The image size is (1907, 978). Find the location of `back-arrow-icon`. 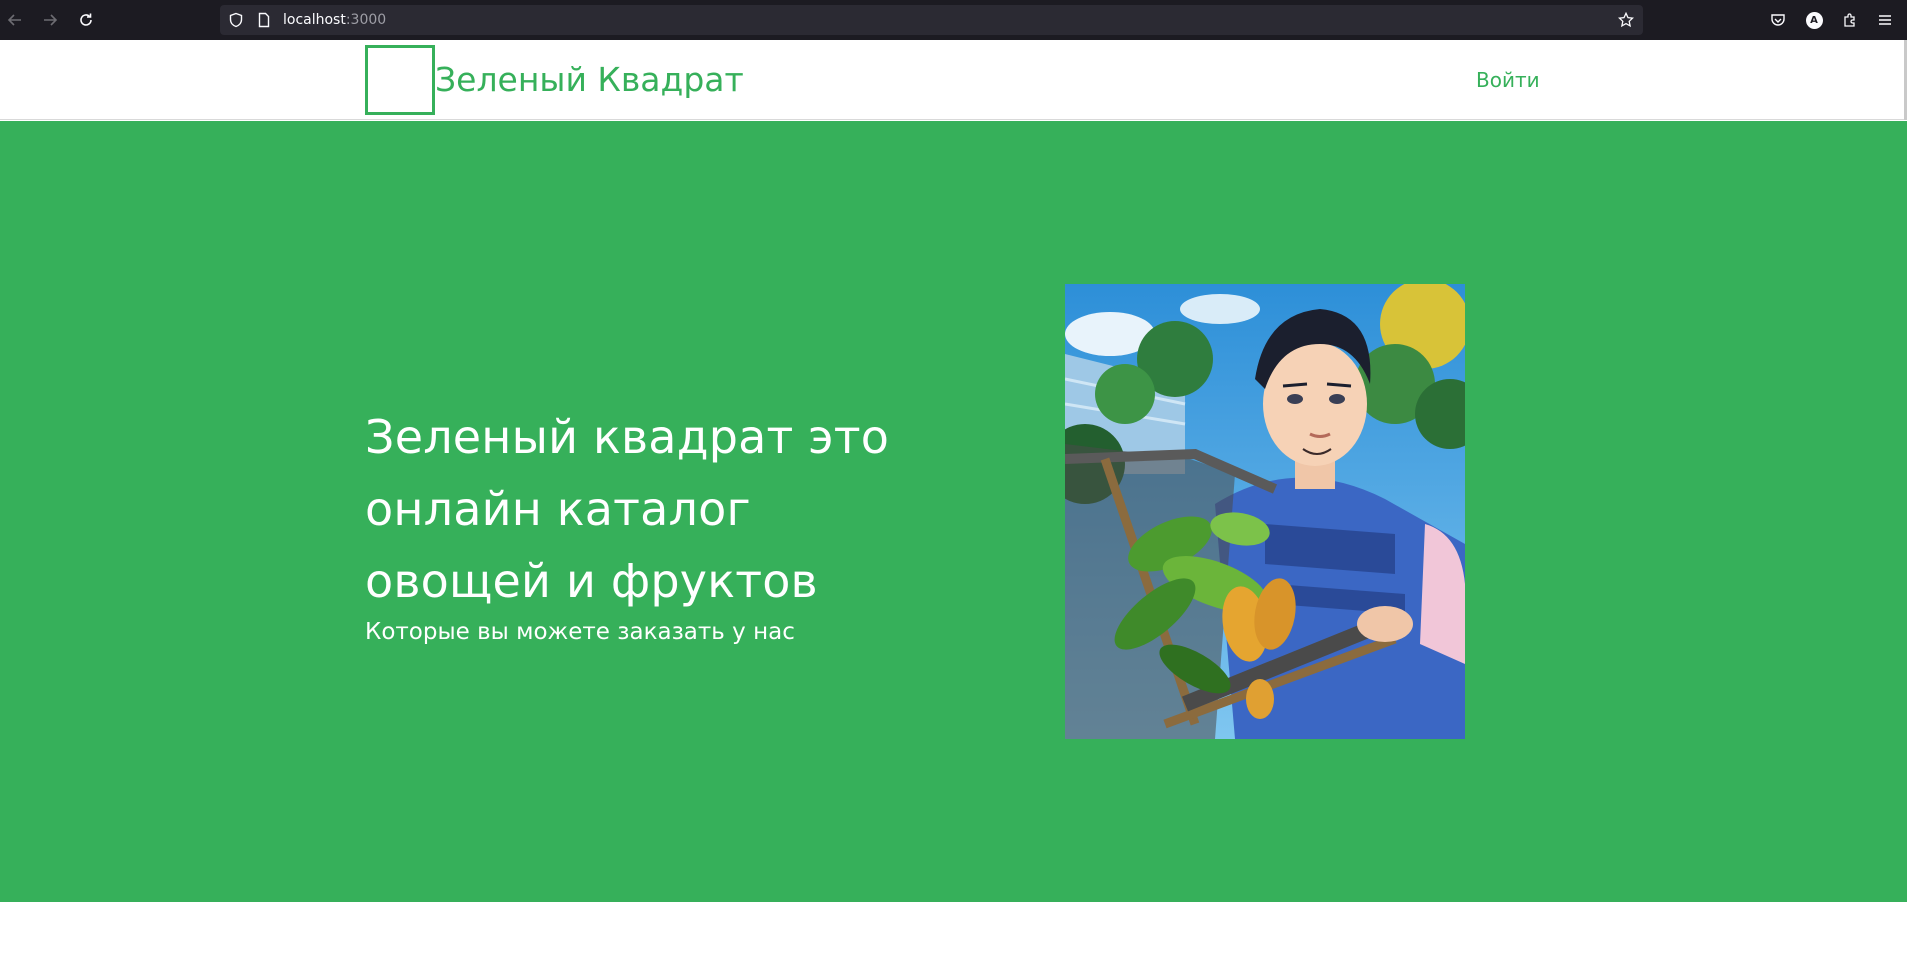

back-arrow-icon is located at coordinates (15, 20).